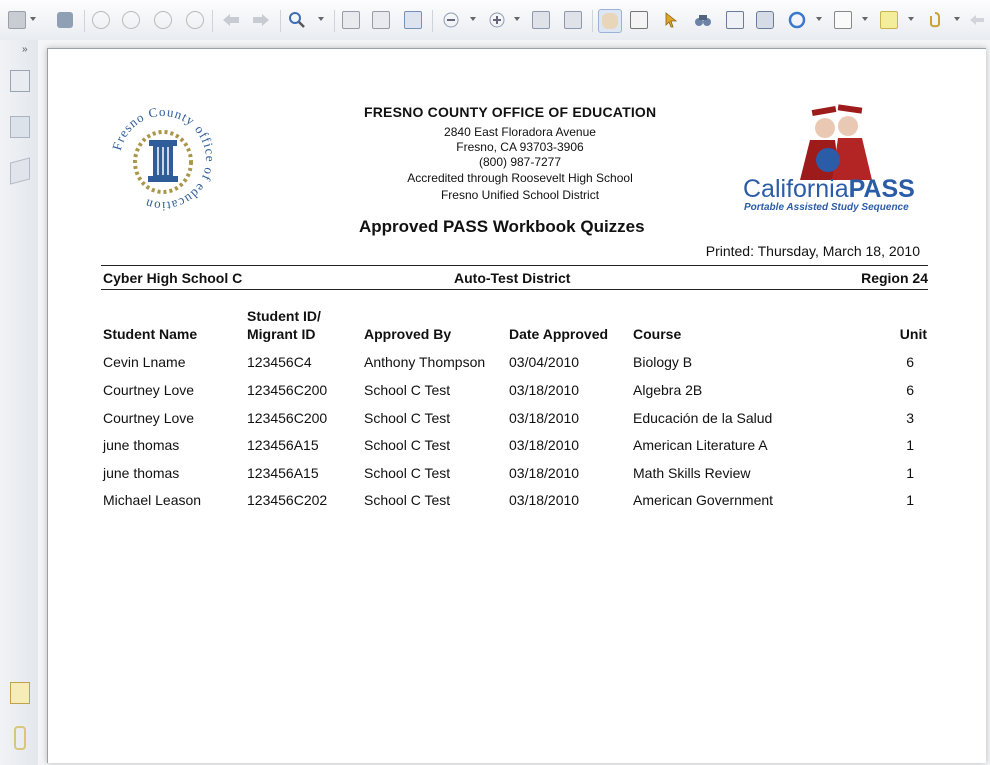 The height and width of the screenshot is (765, 990). Describe the element at coordinates (703, 20) in the screenshot. I see `find-icon` at that location.